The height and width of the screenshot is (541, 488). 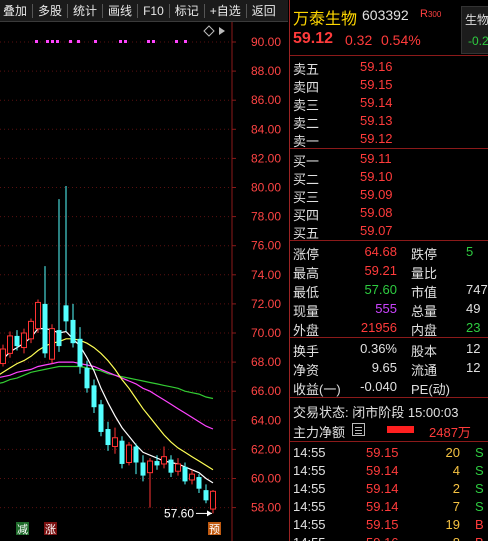 I want to click on price-change-percent: 0.54%, so click(x=401, y=40).